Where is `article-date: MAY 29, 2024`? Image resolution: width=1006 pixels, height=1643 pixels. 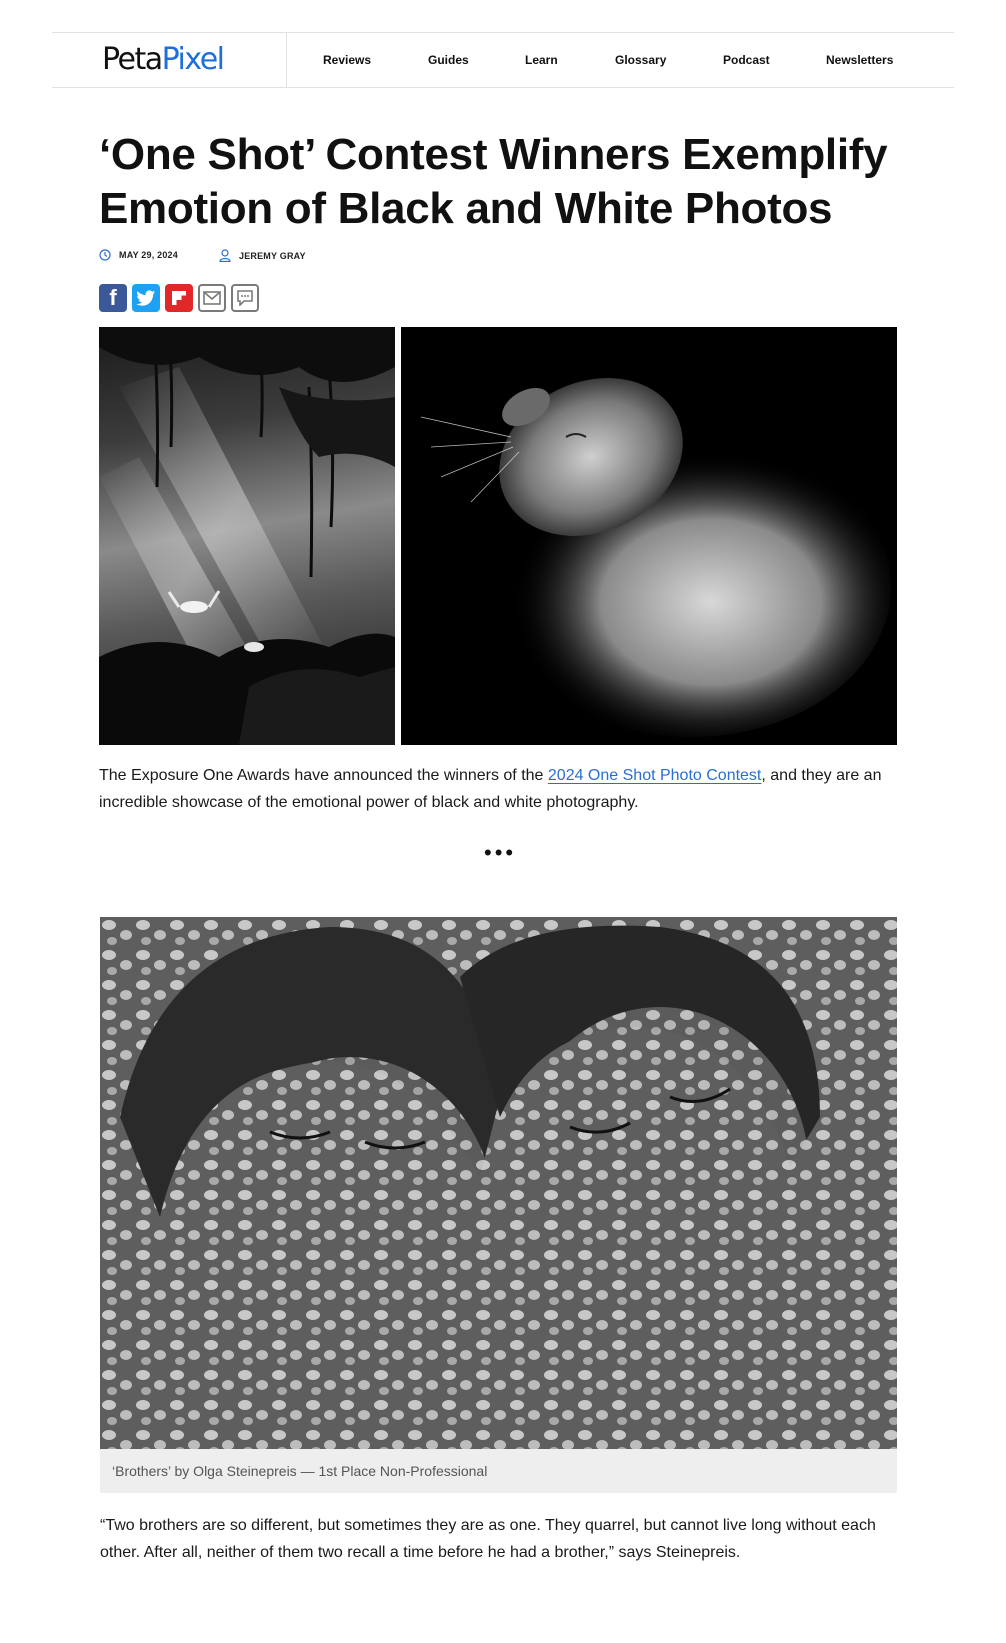 article-date: MAY 29, 2024 is located at coordinates (138, 255).